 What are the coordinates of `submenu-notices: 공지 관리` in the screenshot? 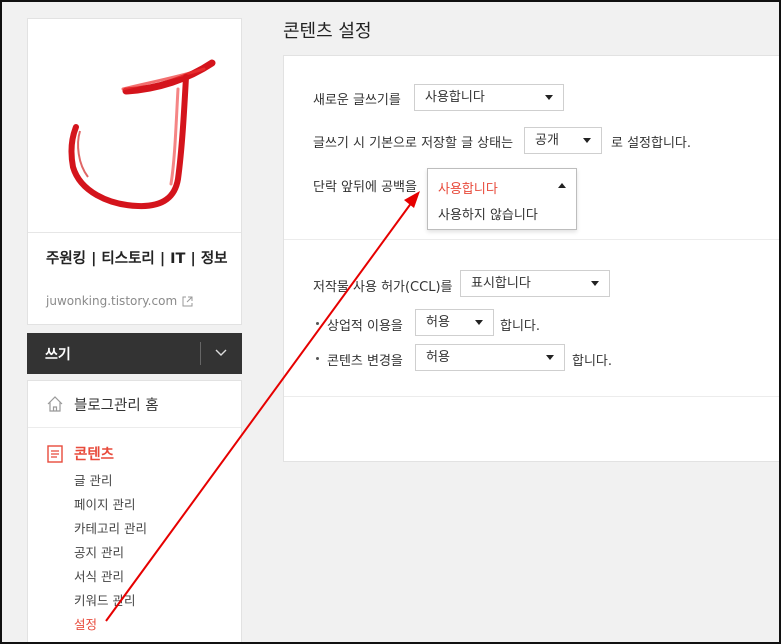 It's located at (110, 555).